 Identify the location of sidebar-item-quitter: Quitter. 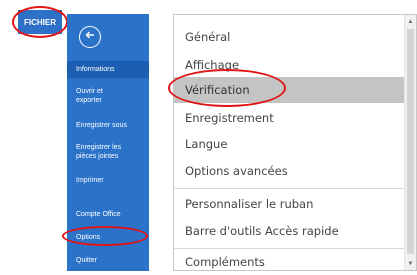
(108, 260).